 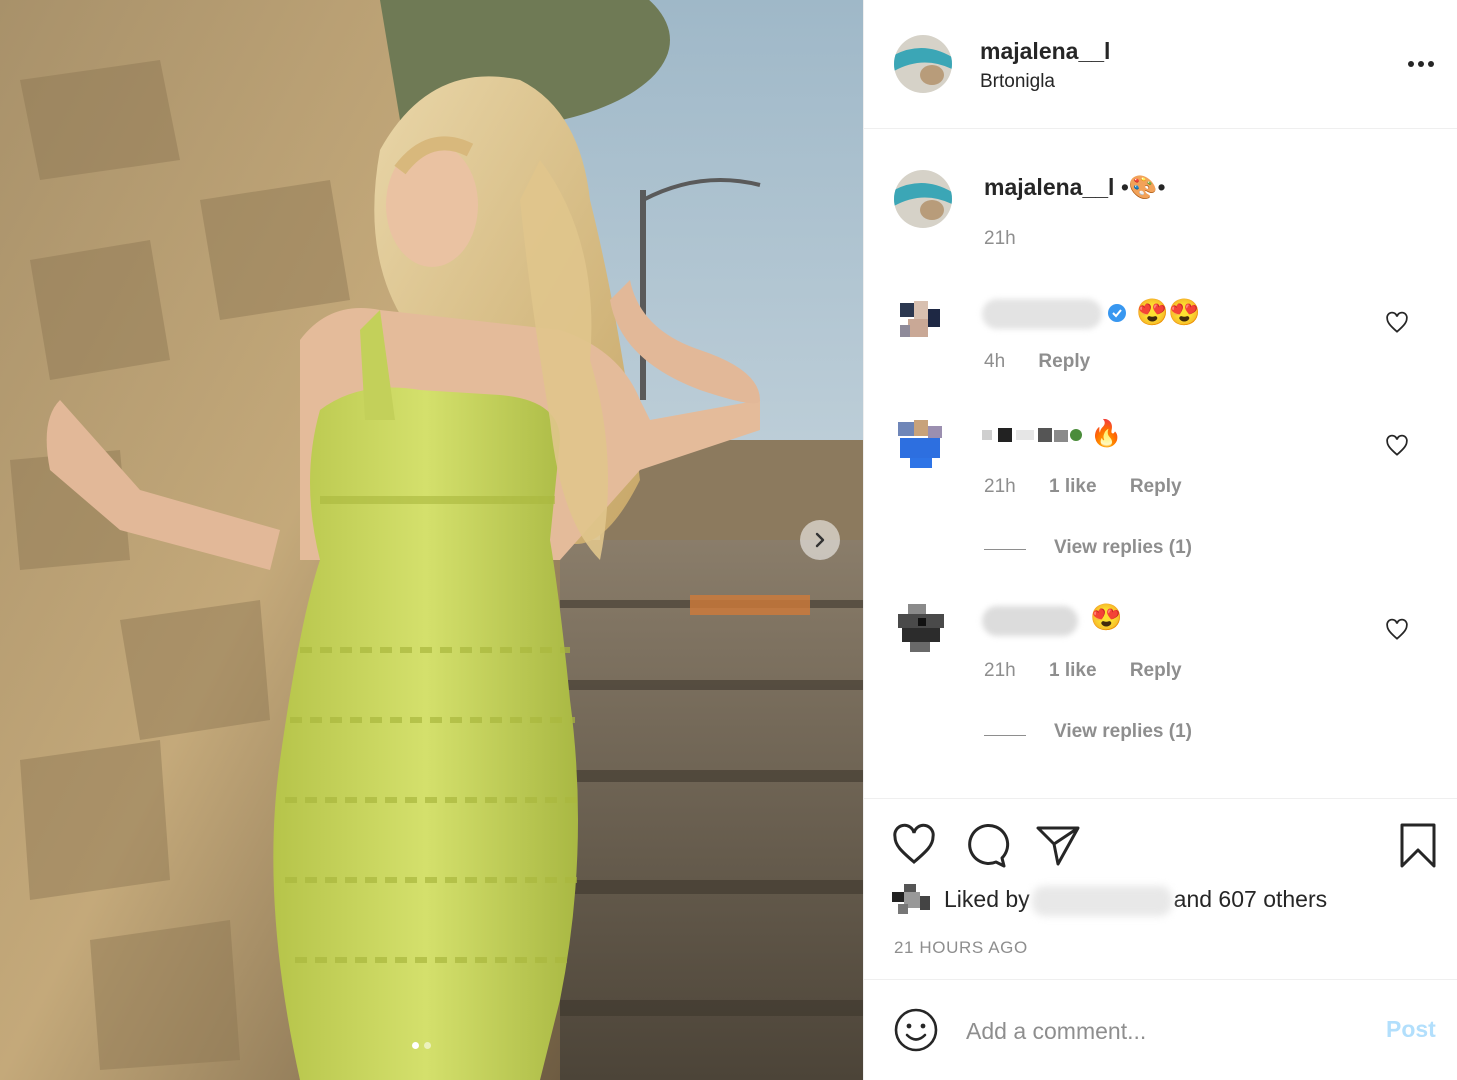 I want to click on caption-time: 21h, so click(x=1000, y=238).